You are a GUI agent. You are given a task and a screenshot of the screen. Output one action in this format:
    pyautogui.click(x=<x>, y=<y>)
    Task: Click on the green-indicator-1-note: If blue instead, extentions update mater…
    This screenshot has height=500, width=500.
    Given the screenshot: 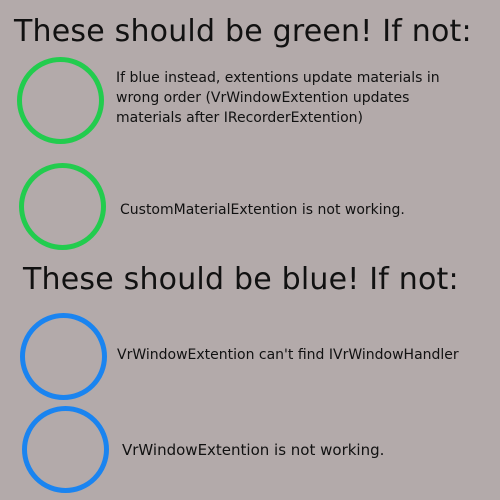 What is the action you would take?
    pyautogui.click(x=278, y=98)
    